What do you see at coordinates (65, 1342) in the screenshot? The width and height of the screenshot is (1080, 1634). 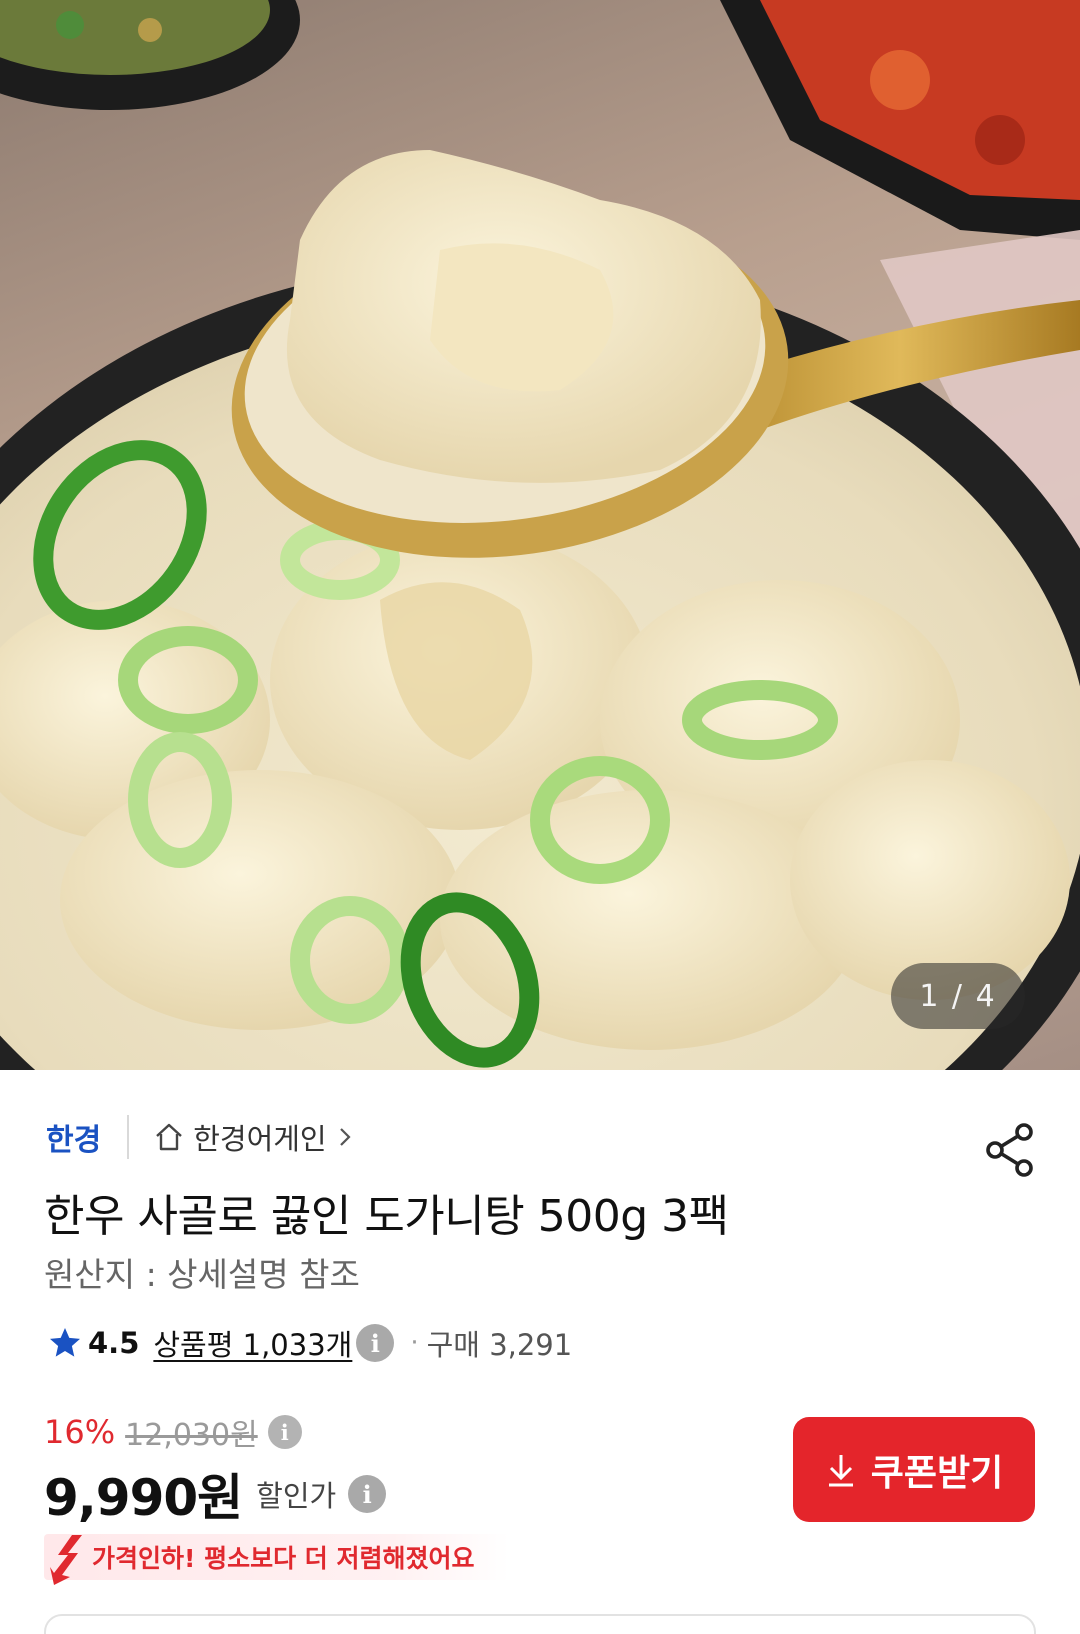 I see `star-icon` at bounding box center [65, 1342].